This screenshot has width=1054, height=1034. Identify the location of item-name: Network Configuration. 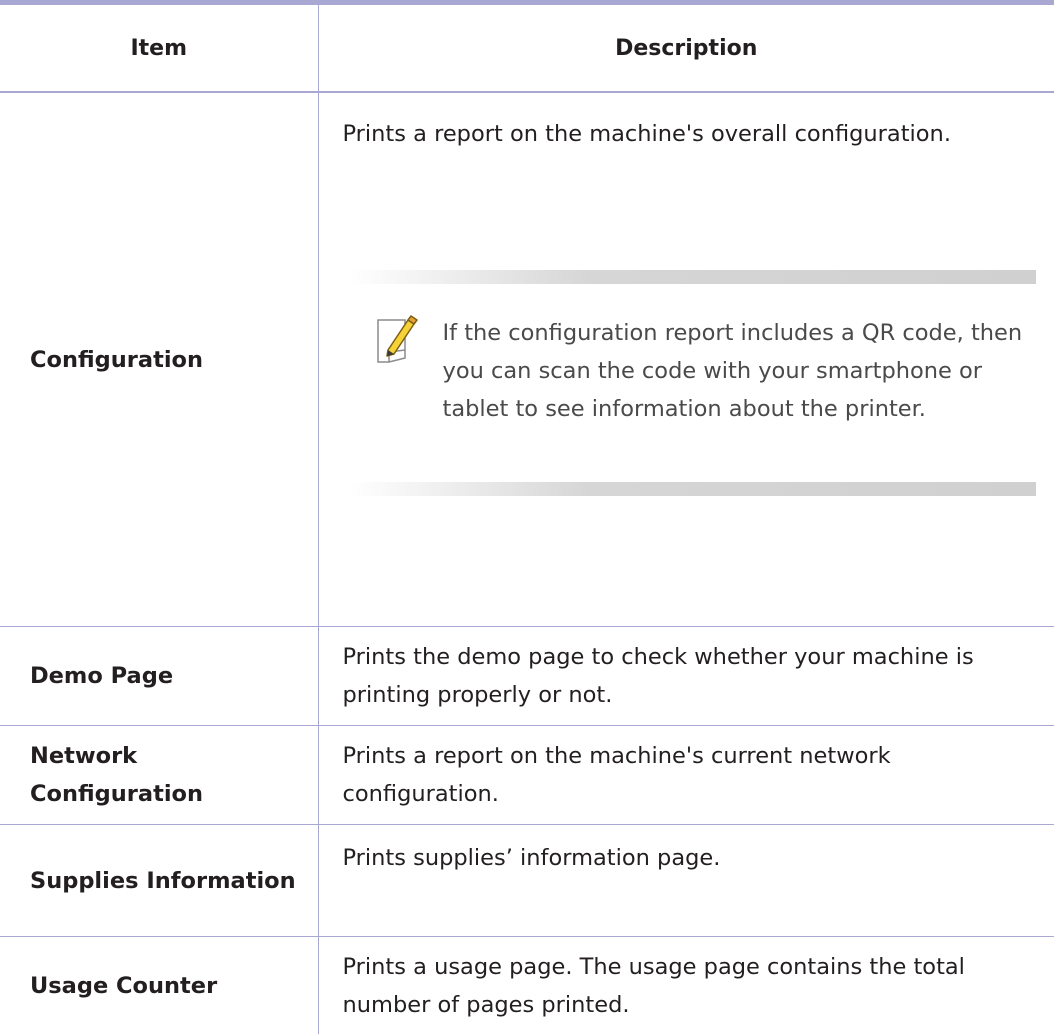
(159, 775).